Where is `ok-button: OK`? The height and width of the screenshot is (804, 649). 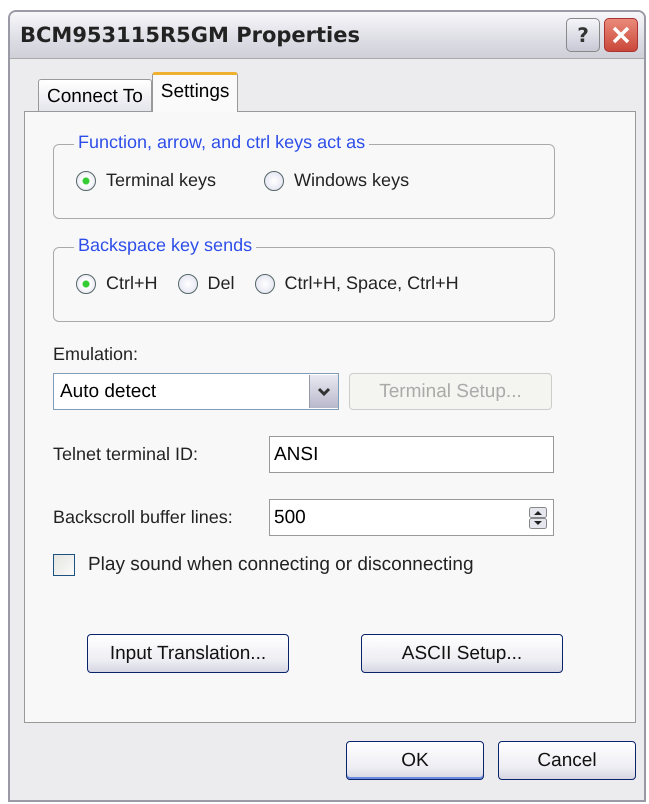 ok-button: OK is located at coordinates (415, 760).